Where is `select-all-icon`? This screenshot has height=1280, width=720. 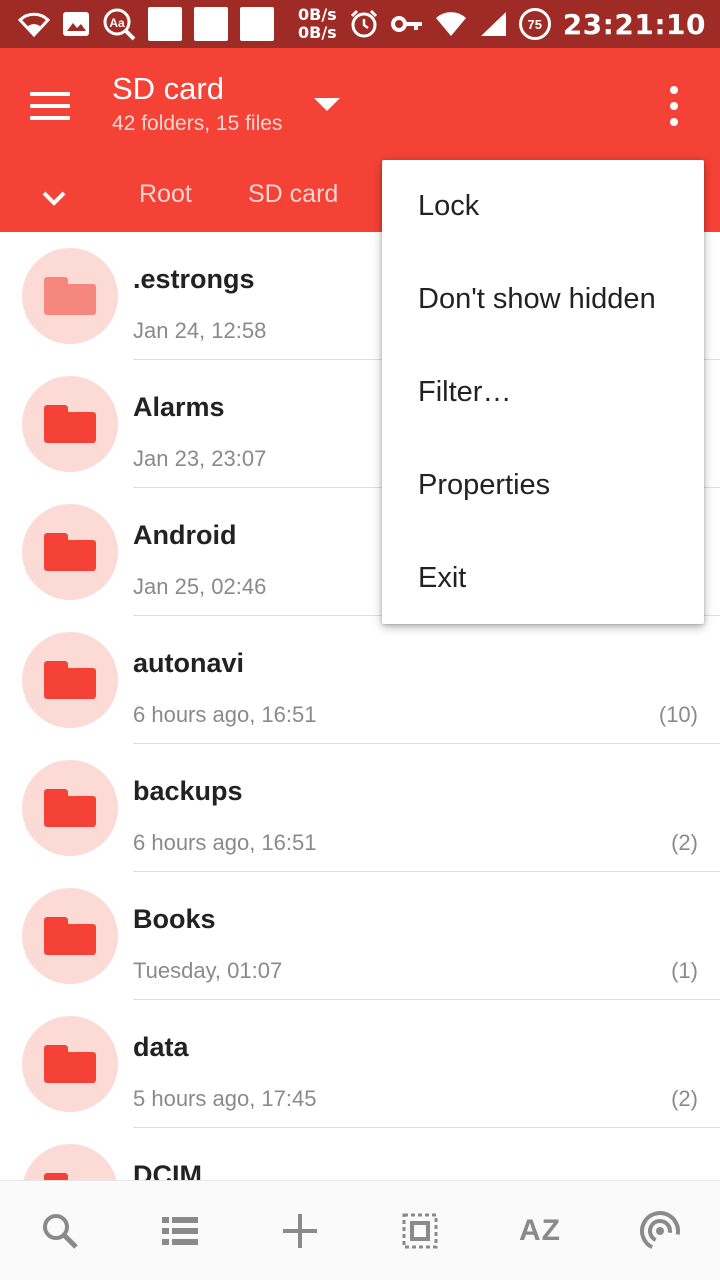 select-all-icon is located at coordinates (420, 1231).